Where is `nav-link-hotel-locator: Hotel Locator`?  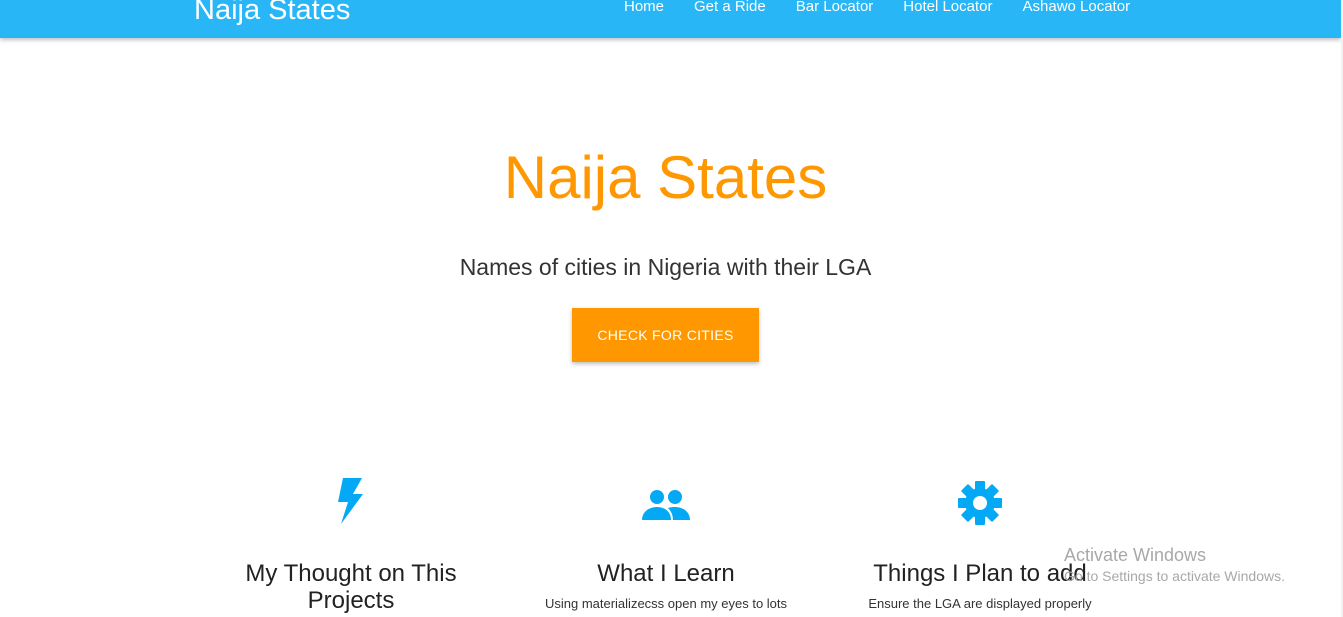 nav-link-hotel-locator: Hotel Locator is located at coordinates (947, 10).